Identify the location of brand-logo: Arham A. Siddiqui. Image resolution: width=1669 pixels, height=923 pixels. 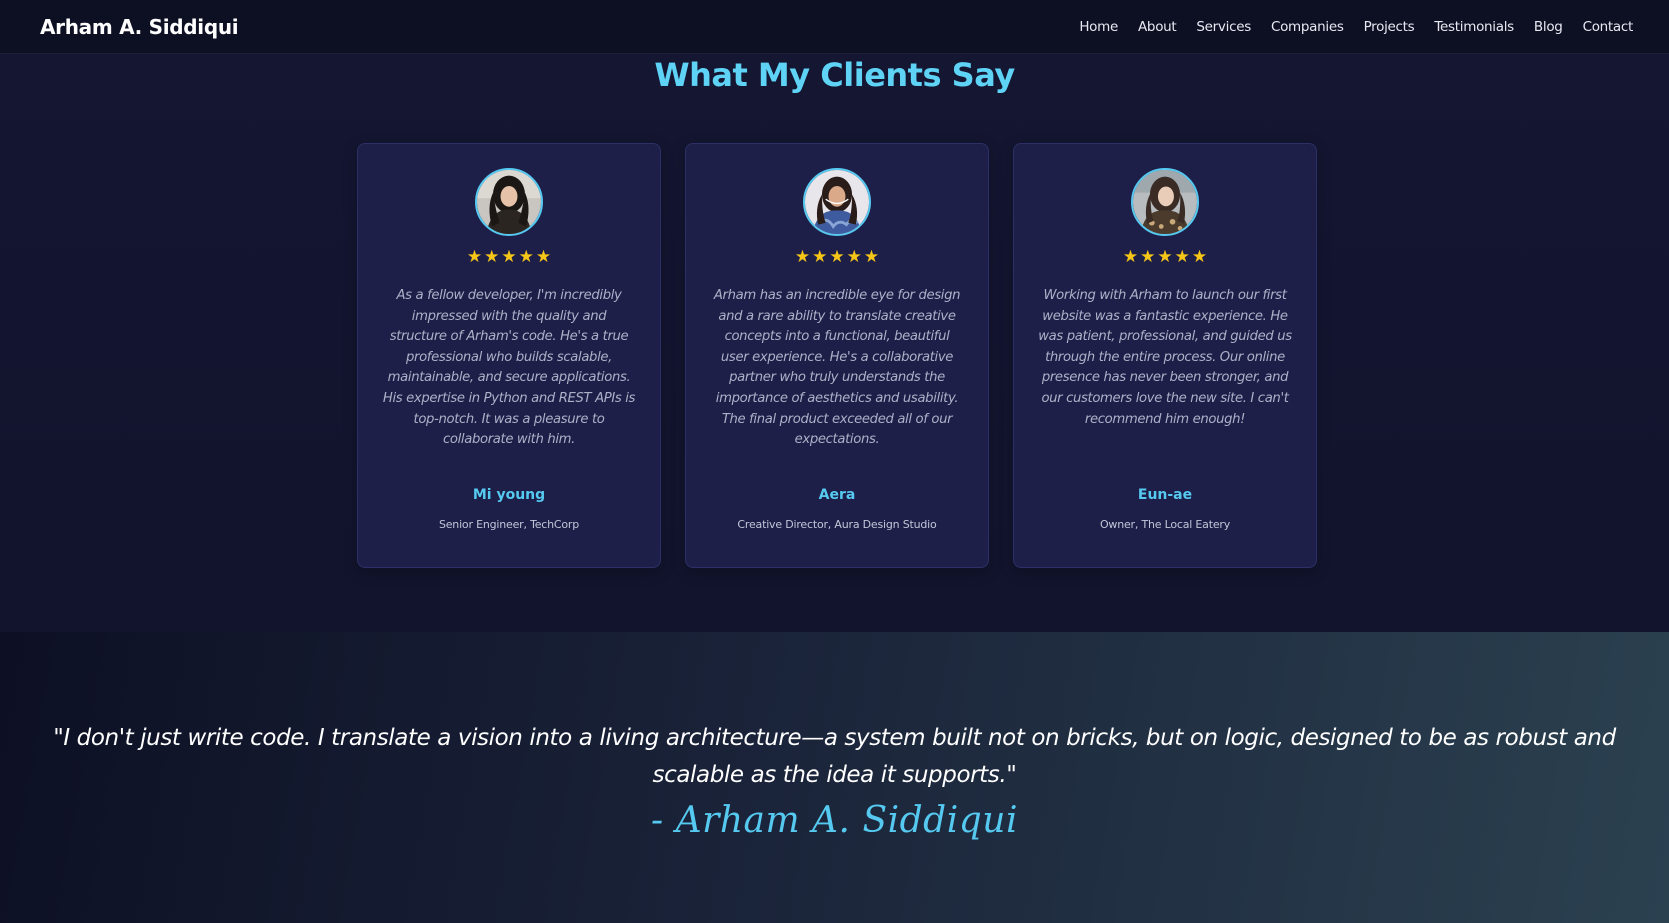
(139, 27).